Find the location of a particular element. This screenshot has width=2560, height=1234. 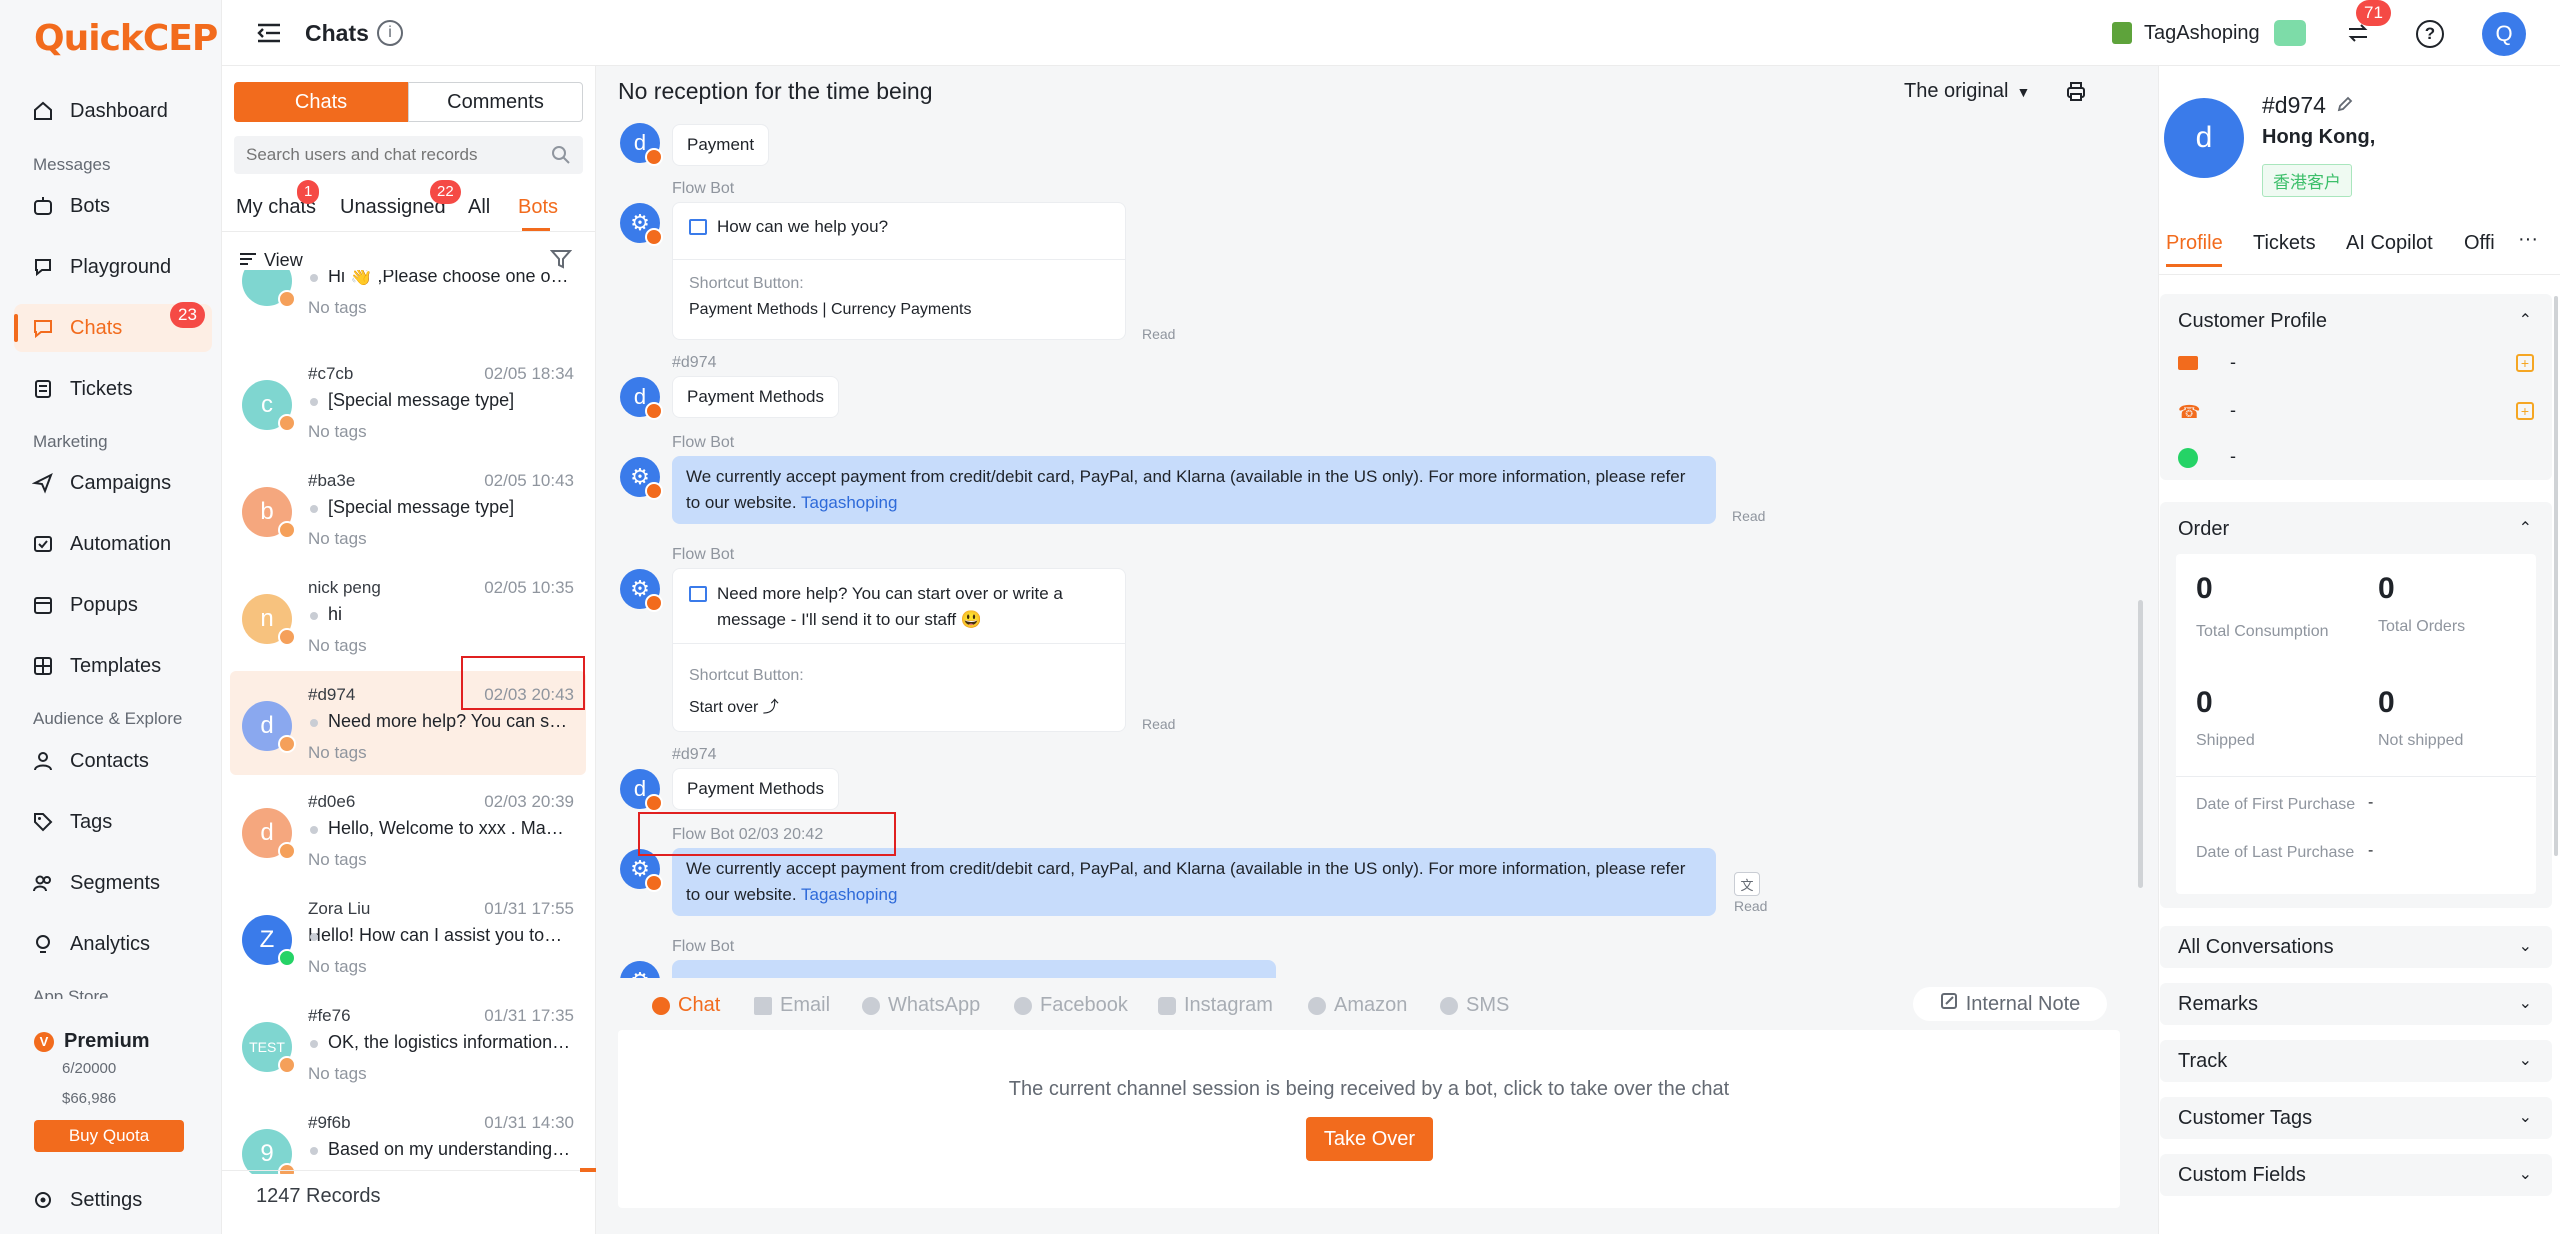

card-title: Customer Profile is located at coordinates (2252, 321).